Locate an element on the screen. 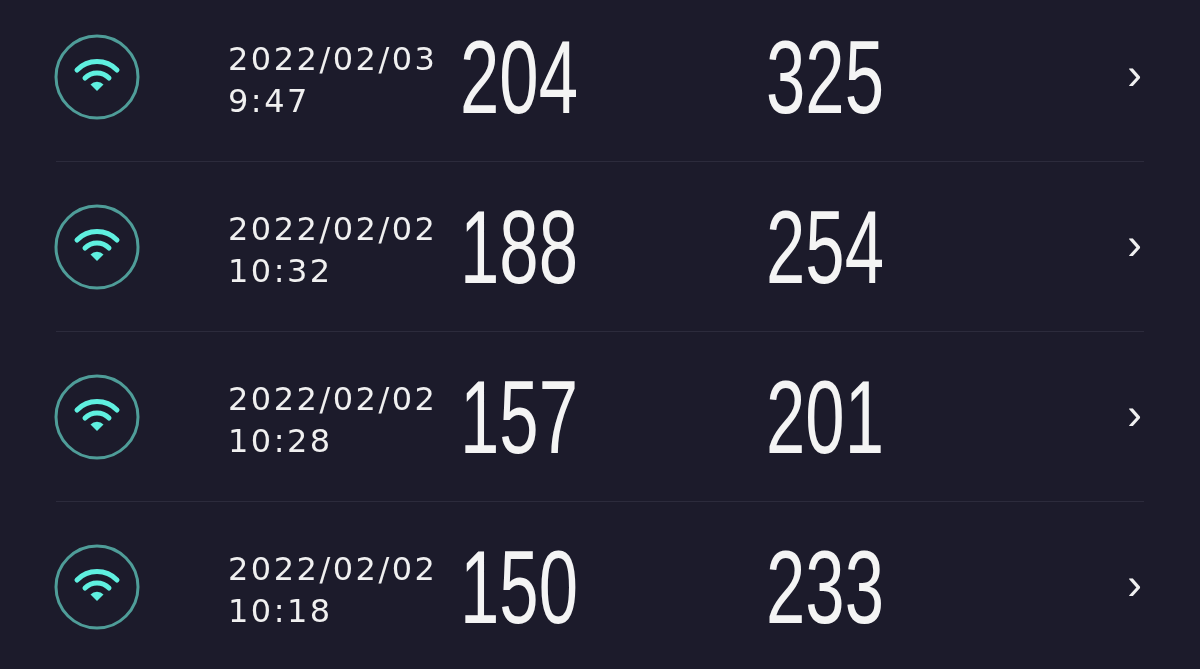 The image size is (1200, 669). number-text: 325 is located at coordinates (825, 76).